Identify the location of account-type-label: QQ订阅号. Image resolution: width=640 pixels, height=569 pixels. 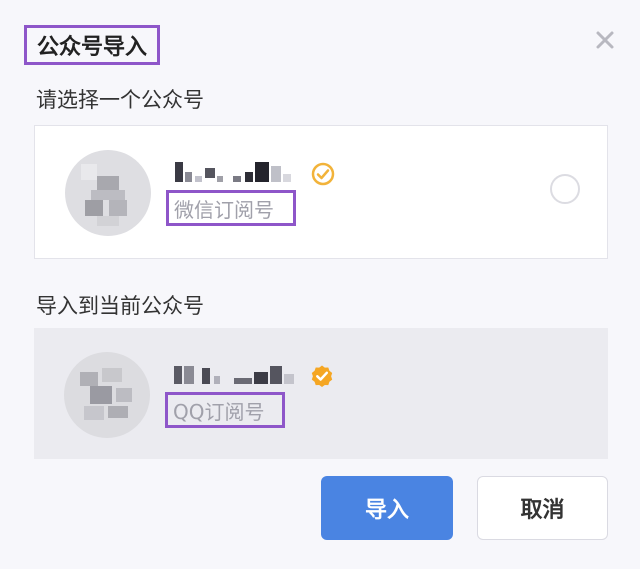
(225, 410).